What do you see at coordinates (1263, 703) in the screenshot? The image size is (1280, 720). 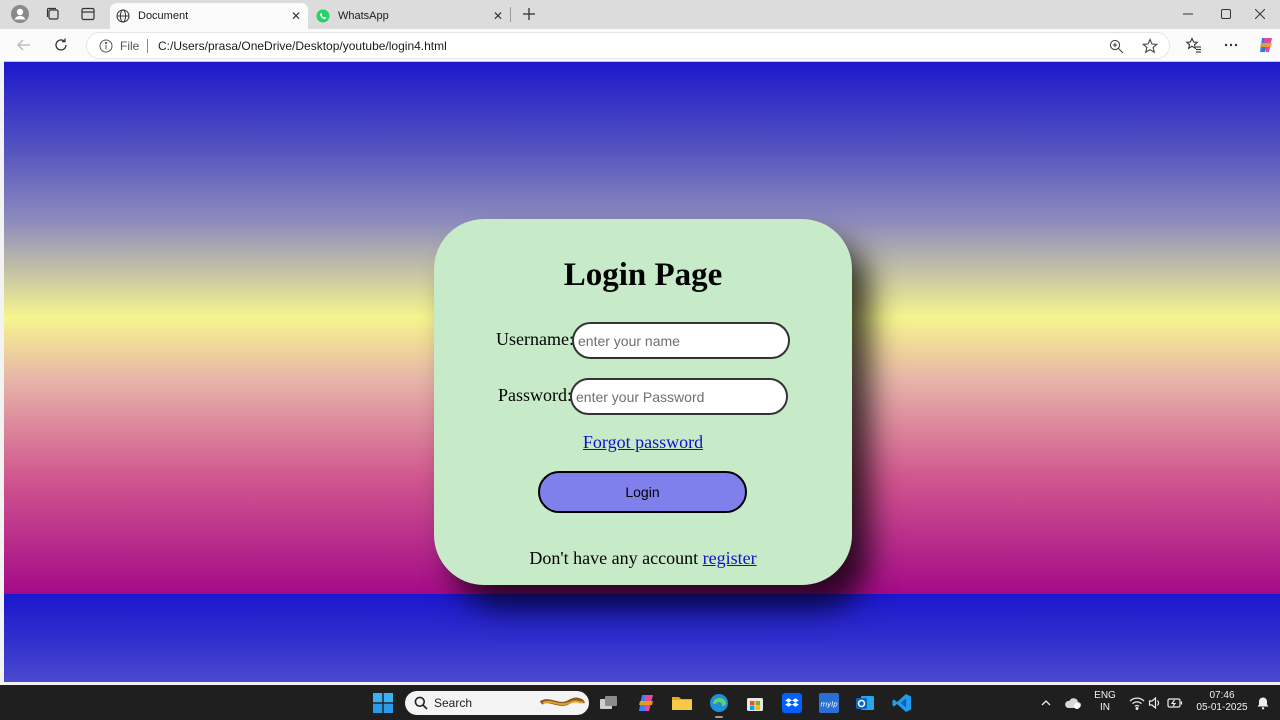 I see `notification-bell-icon` at bounding box center [1263, 703].